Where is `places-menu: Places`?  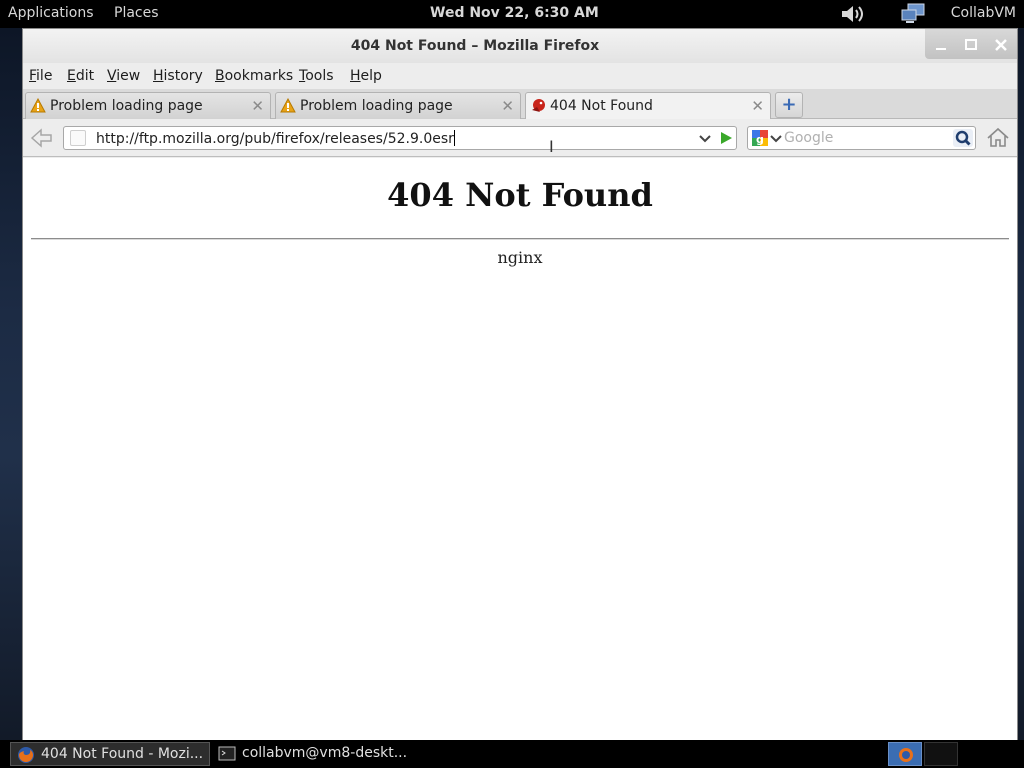
places-menu: Places is located at coordinates (136, 13).